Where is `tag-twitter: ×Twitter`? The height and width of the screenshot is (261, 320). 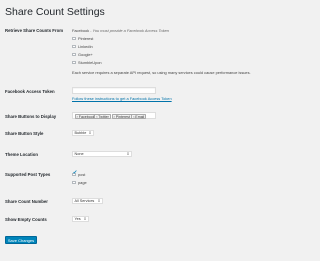
tag-twitter: ×Twitter is located at coordinates (102, 116).